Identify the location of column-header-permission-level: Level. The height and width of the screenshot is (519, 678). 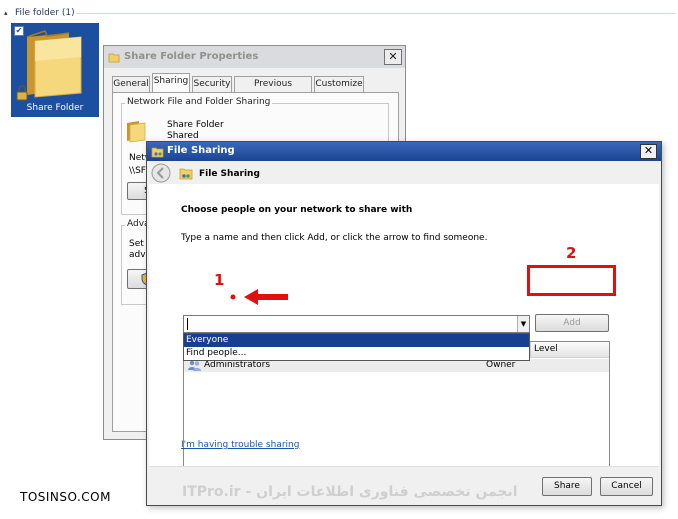
(546, 349).